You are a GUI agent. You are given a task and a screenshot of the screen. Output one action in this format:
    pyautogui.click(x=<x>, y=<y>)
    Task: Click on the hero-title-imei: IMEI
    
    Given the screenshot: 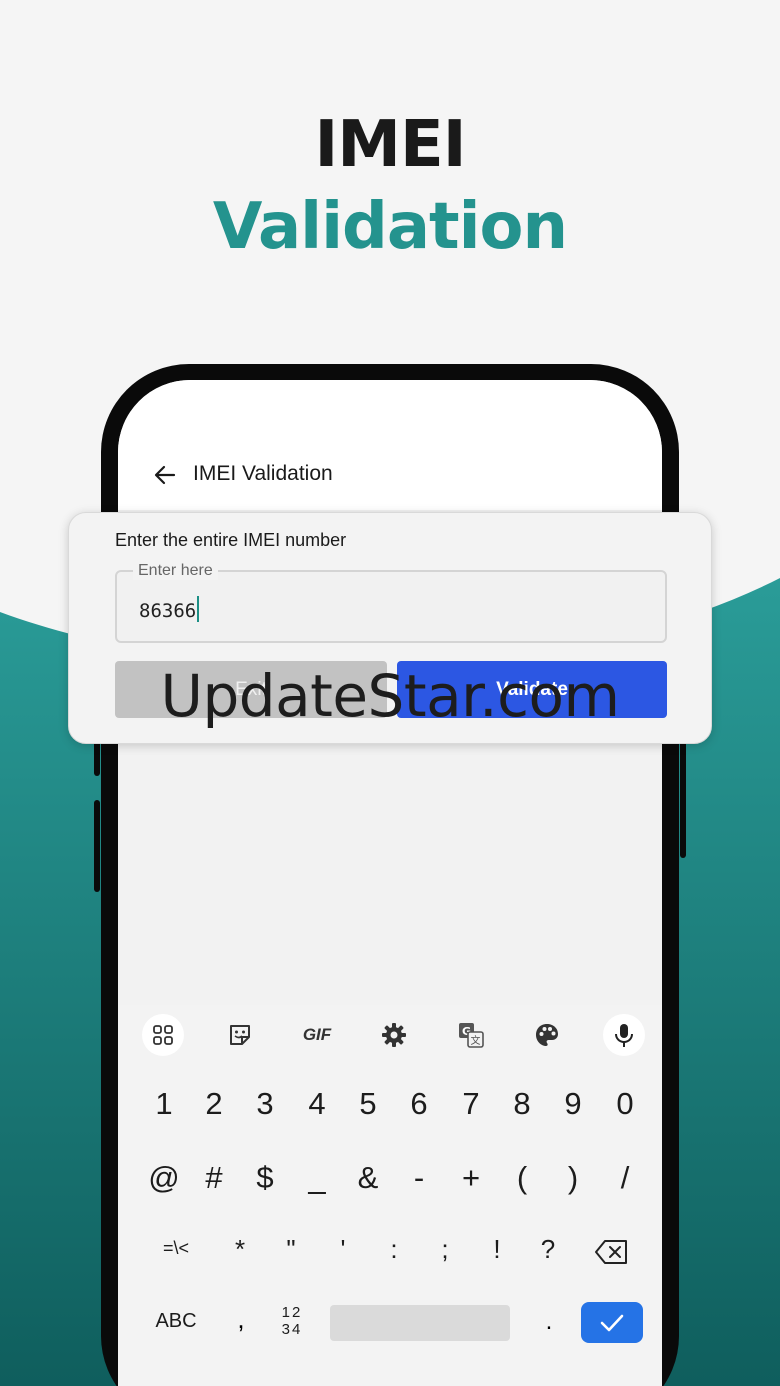 What is the action you would take?
    pyautogui.click(x=390, y=145)
    